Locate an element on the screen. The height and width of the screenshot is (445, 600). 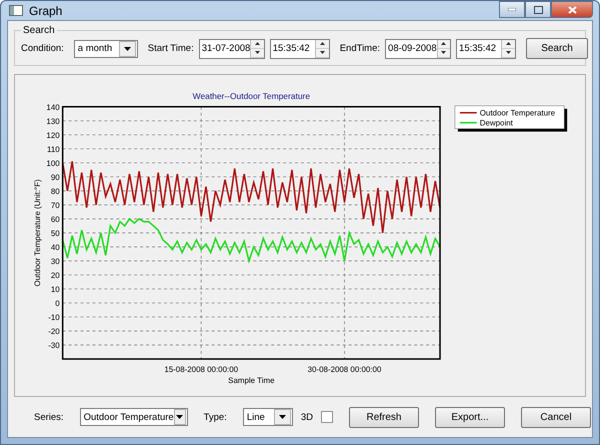
y-tick-label: 30 is located at coordinates (55, 261).